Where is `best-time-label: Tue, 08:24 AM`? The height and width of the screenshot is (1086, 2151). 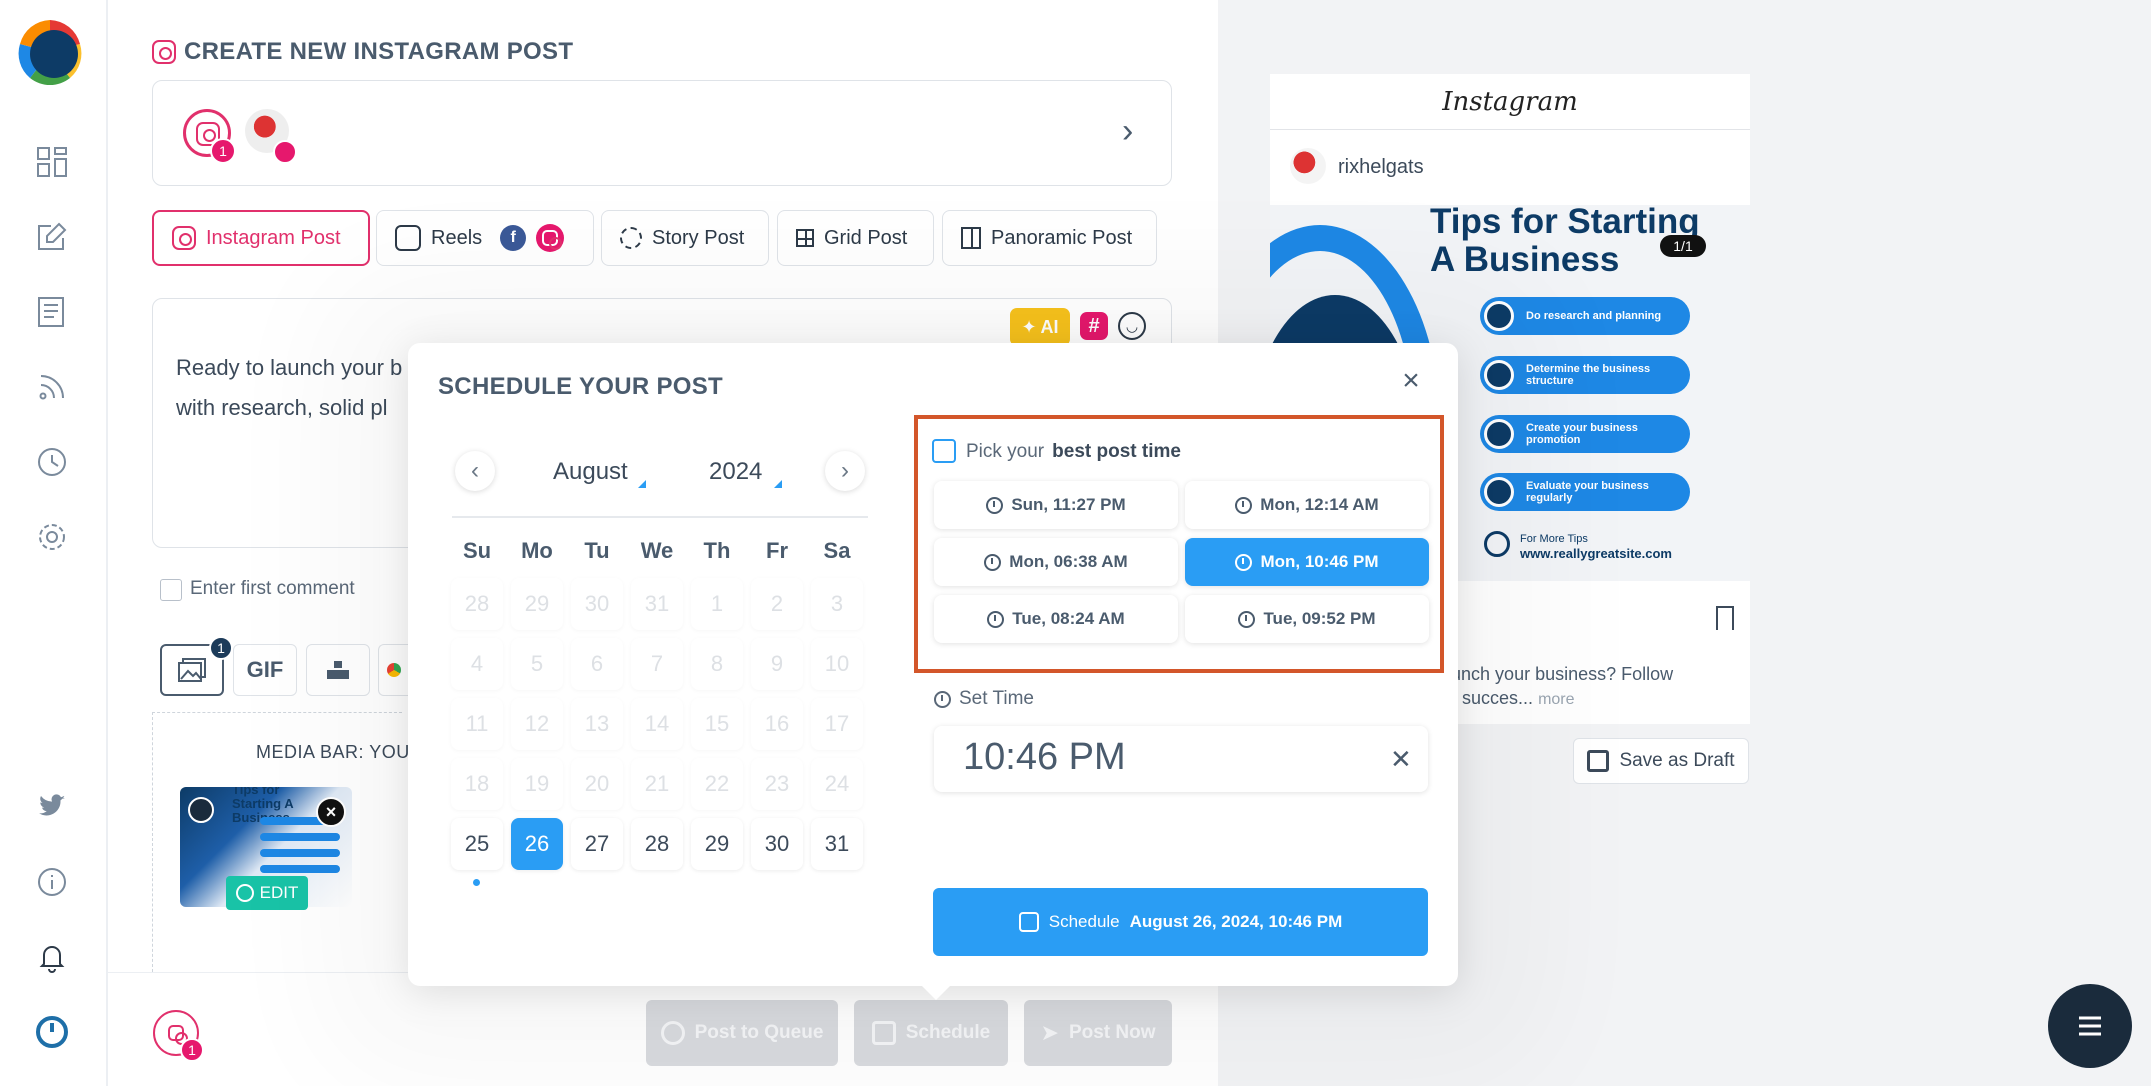 best-time-label: Tue, 08:24 AM is located at coordinates (1068, 618).